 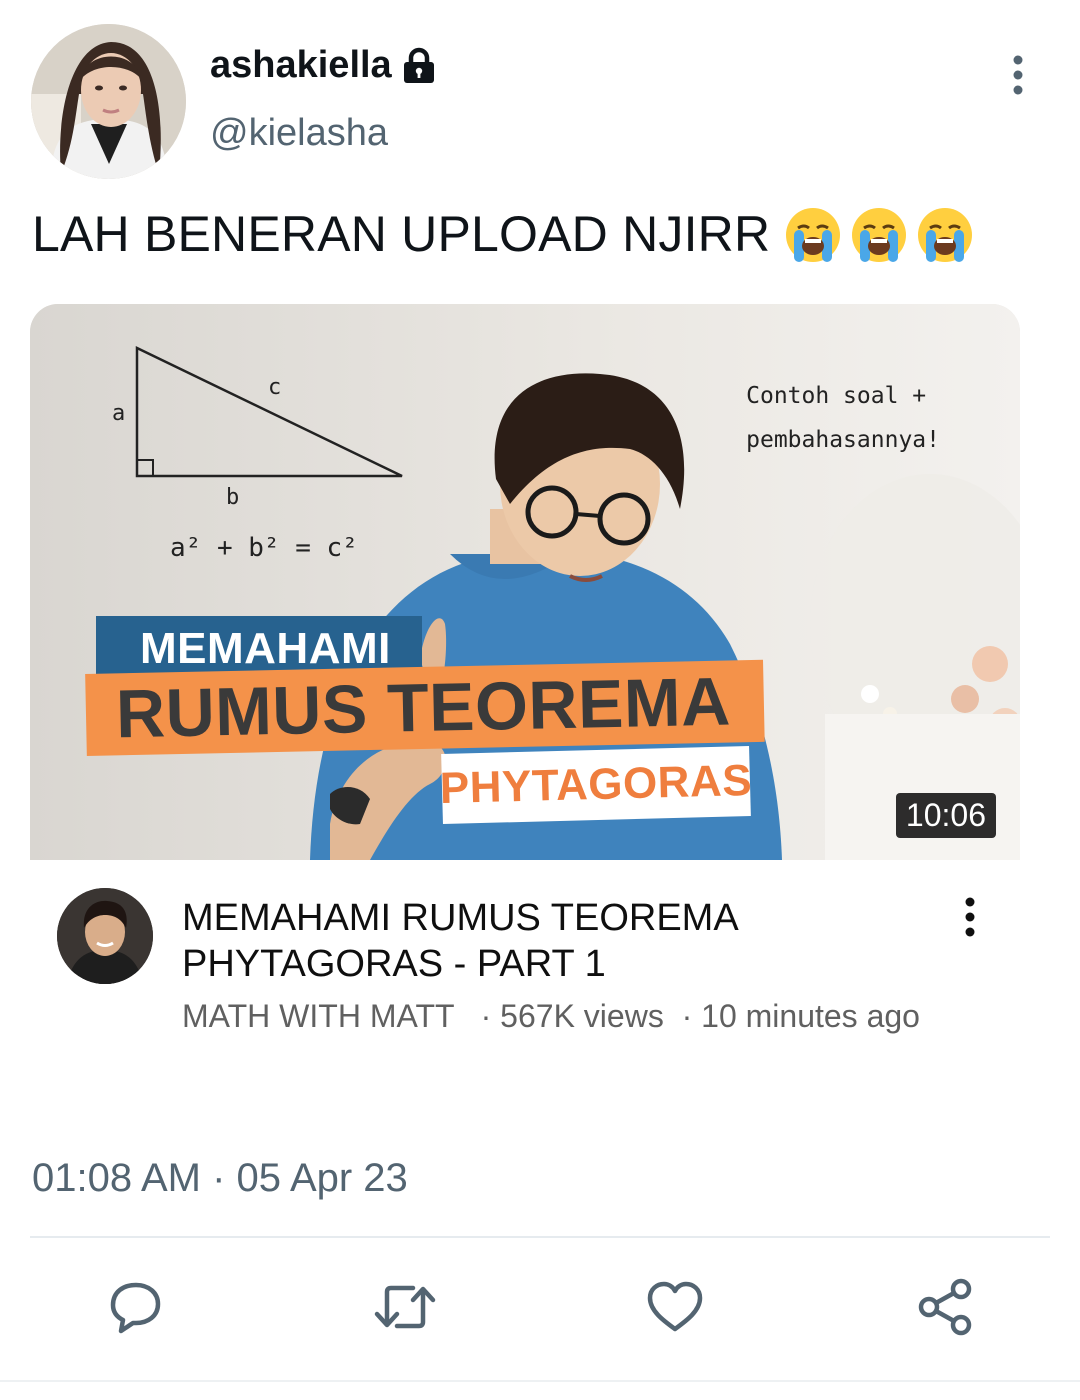 I want to click on more-options-icon, so click(x=1018, y=76).